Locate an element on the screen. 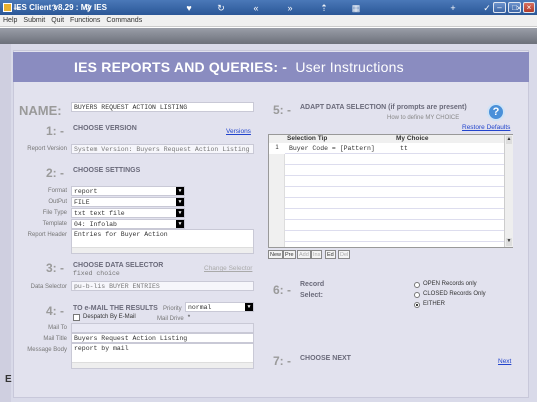 The image size is (537, 402). section-5-number: 5: - is located at coordinates (282, 110).